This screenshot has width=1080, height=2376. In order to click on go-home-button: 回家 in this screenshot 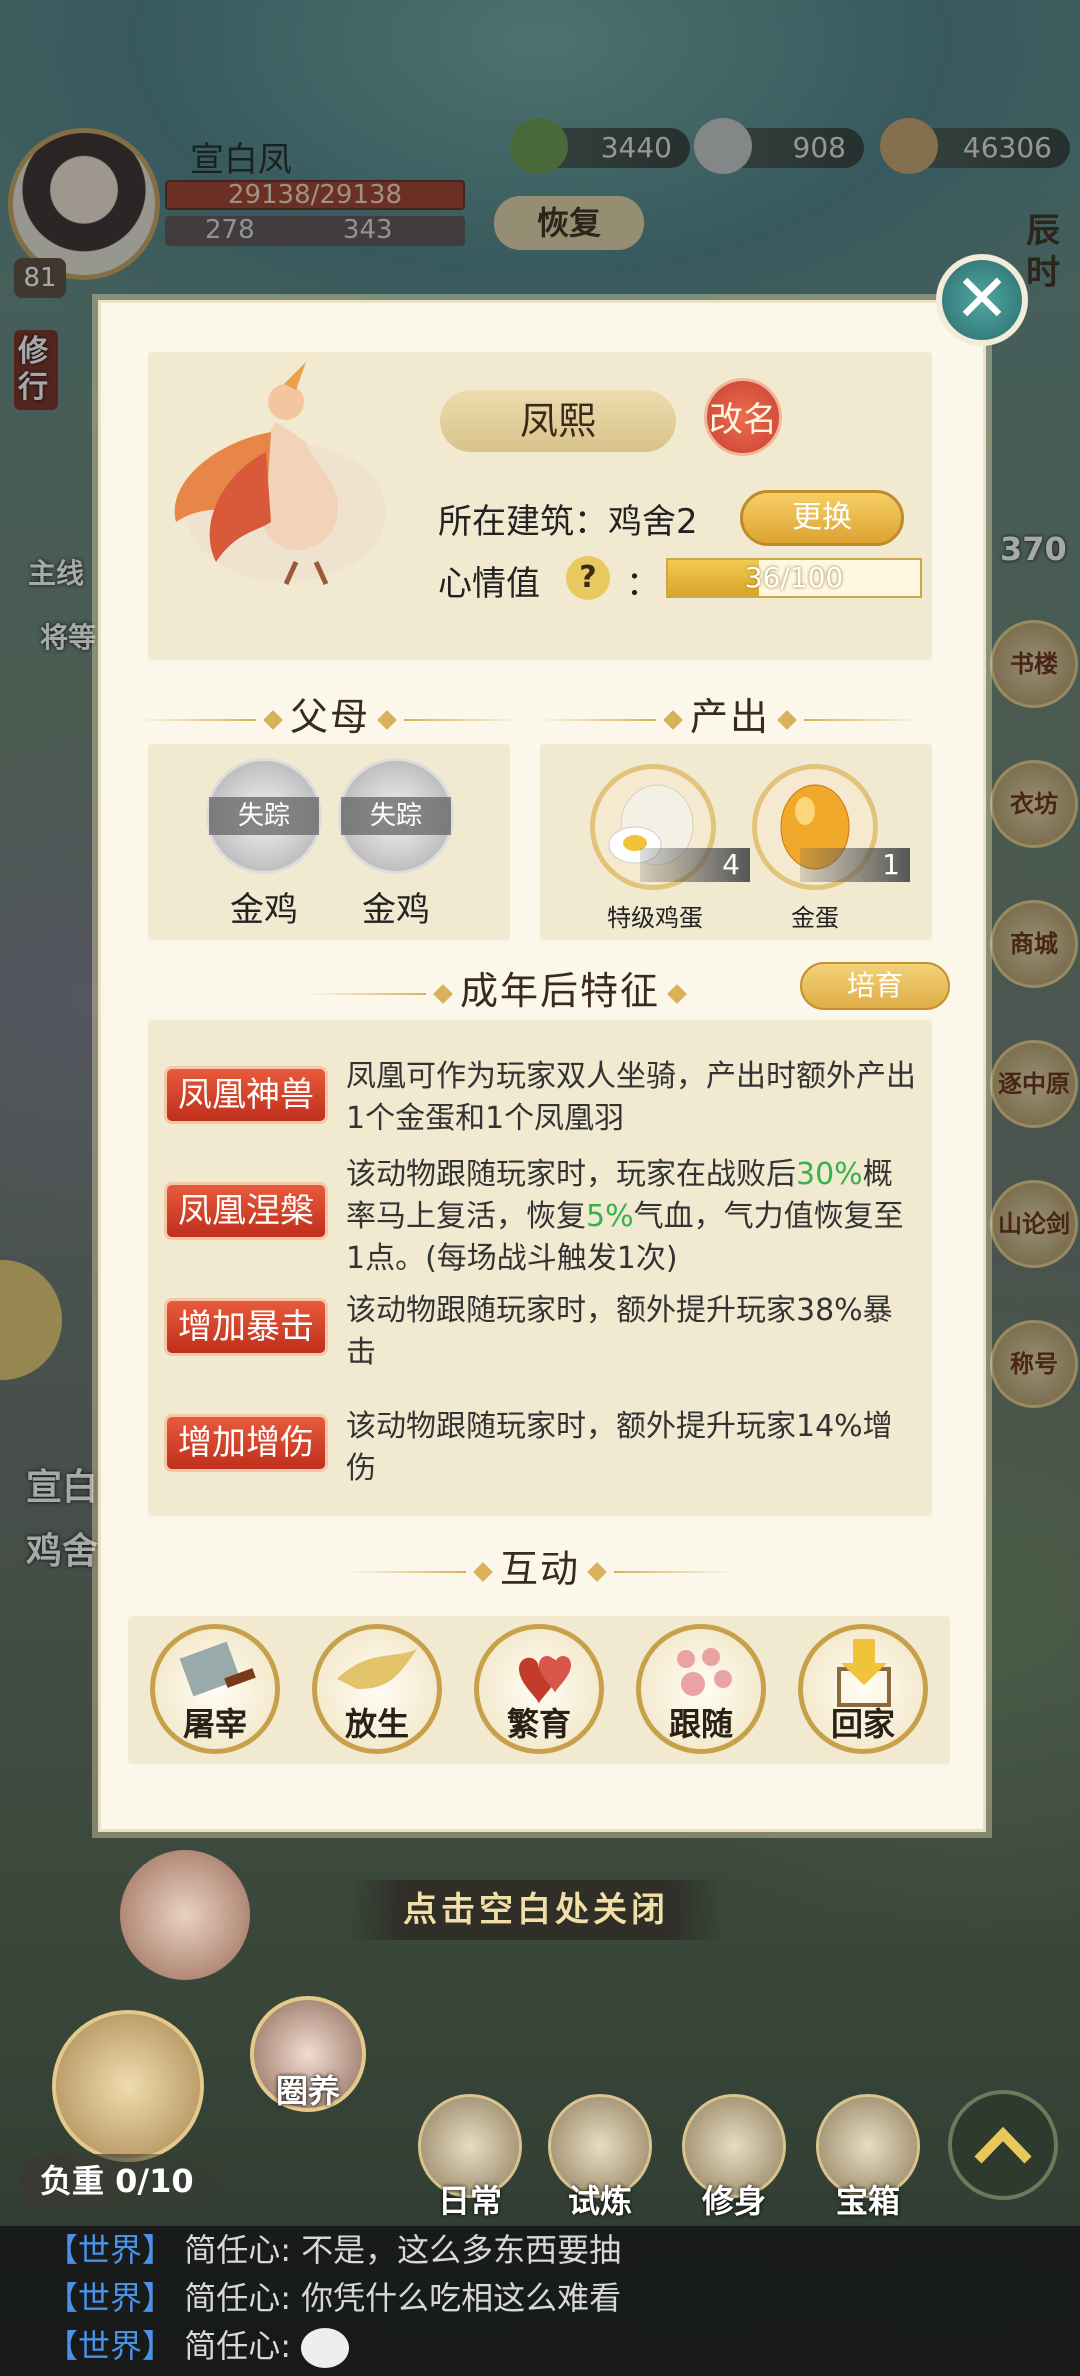, I will do `click(863, 1689)`.